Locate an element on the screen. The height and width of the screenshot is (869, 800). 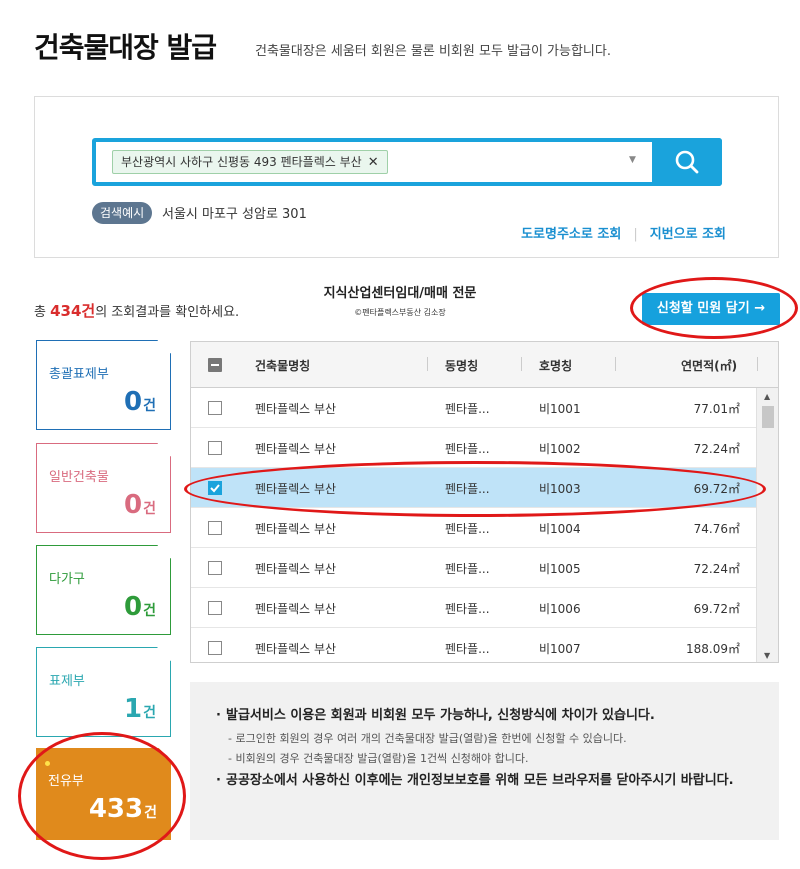
cell-ho: 비1006 is located at coordinates (560, 609).